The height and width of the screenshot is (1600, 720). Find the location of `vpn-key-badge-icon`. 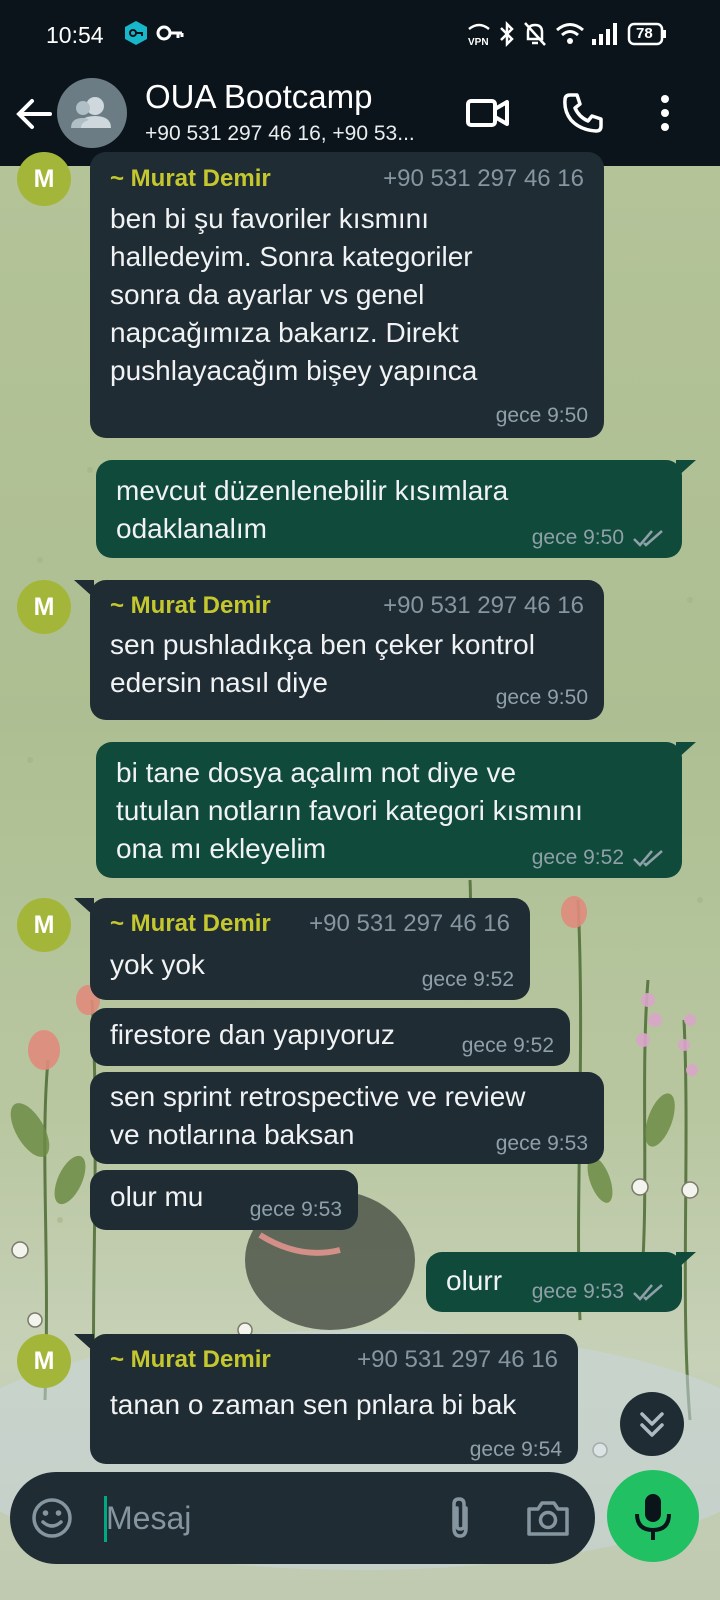

vpn-key-badge-icon is located at coordinates (136, 35).